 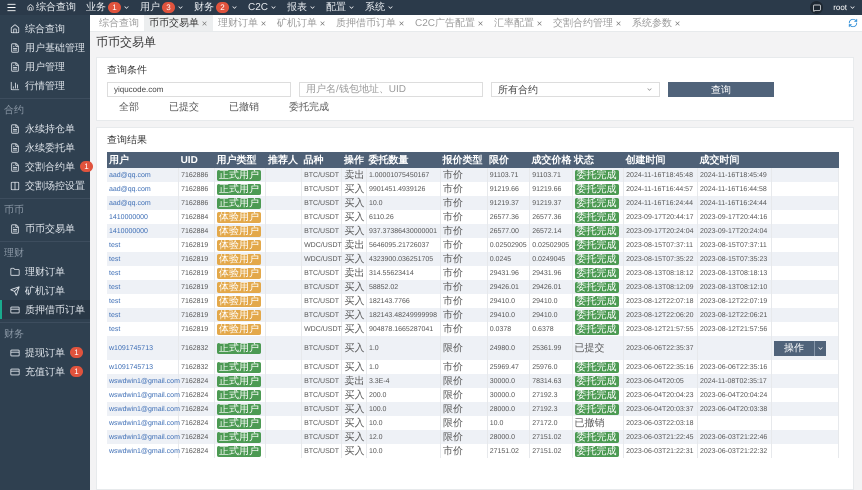 What do you see at coordinates (403, 160) in the screenshot?
I see `column-header: 委托数量` at bounding box center [403, 160].